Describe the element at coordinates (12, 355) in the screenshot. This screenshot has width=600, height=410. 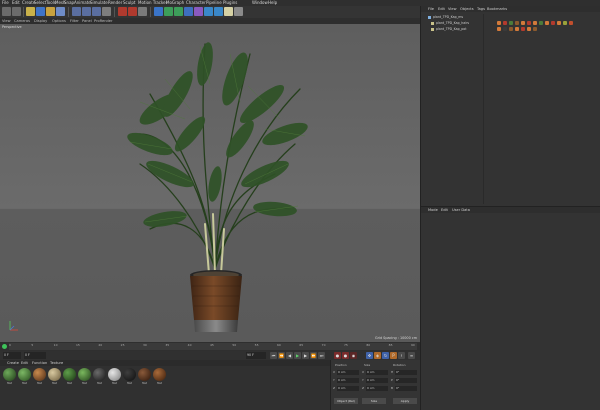
I see `start-frame-field: 0 F` at that location.